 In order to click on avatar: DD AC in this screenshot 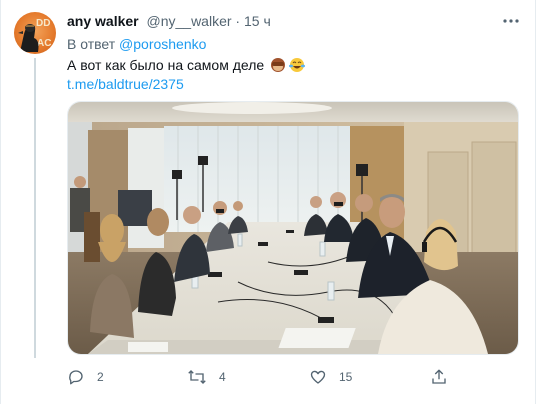, I will do `click(35, 33)`.